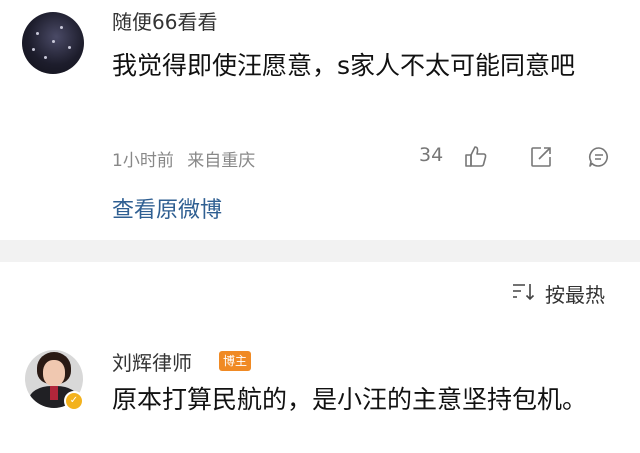 This screenshot has width=640, height=453. What do you see at coordinates (167, 208) in the screenshot?
I see `view-original-weibo-link: 查看原微博` at bounding box center [167, 208].